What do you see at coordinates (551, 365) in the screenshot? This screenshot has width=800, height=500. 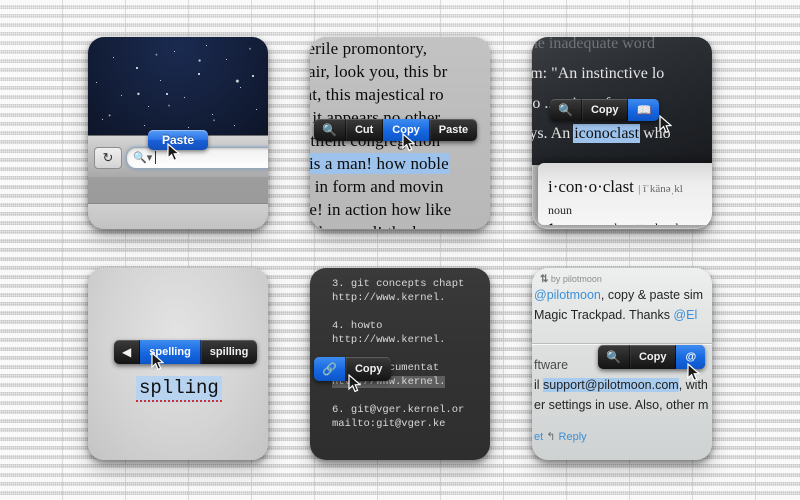 I see `body-line-1: ftware` at bounding box center [551, 365].